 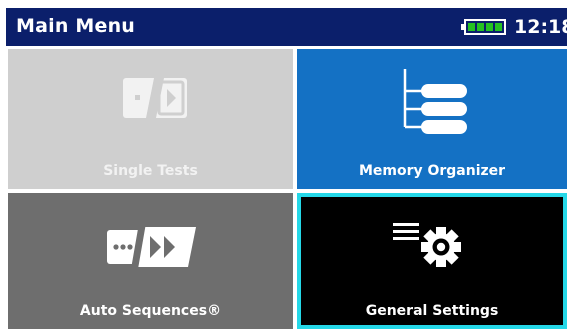 I want to click on tile-label: Auto Sequences®, so click(x=150, y=311).